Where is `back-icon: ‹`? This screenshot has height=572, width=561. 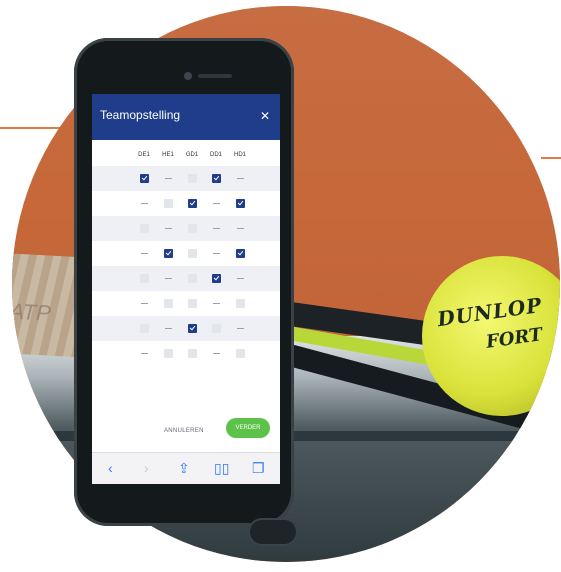 back-icon: ‹ is located at coordinates (110, 468).